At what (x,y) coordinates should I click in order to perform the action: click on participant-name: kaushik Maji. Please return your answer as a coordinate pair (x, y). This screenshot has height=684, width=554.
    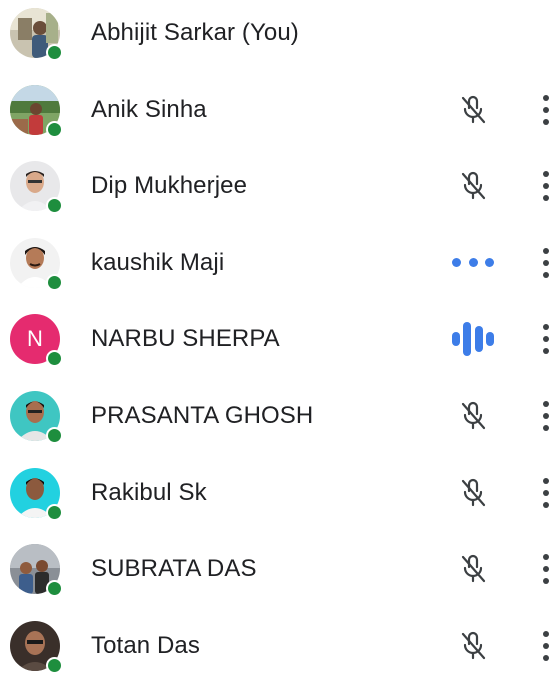
    Looking at the image, I should click on (158, 262).